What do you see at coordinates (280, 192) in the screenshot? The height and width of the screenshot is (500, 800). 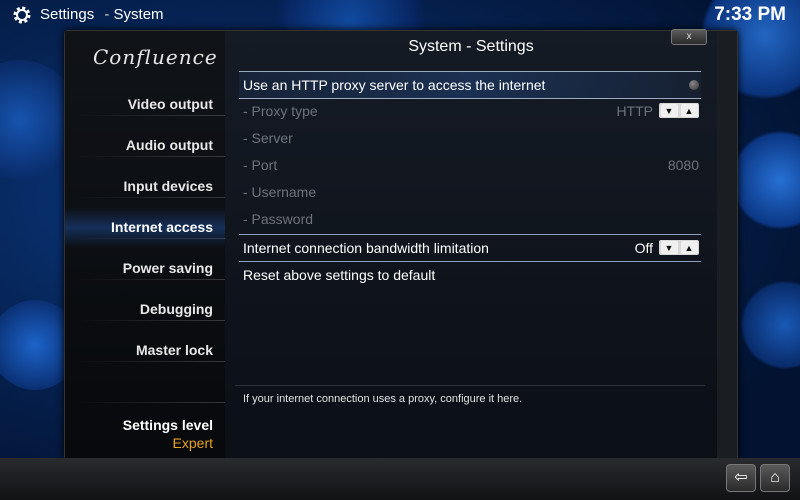 I see `setting-label: - Username` at bounding box center [280, 192].